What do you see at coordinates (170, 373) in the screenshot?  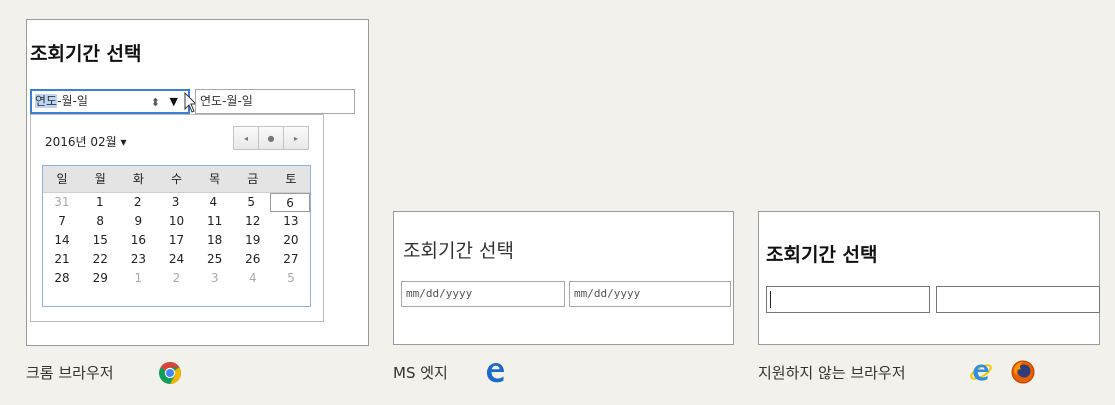 I see `chrome-logo-icon` at bounding box center [170, 373].